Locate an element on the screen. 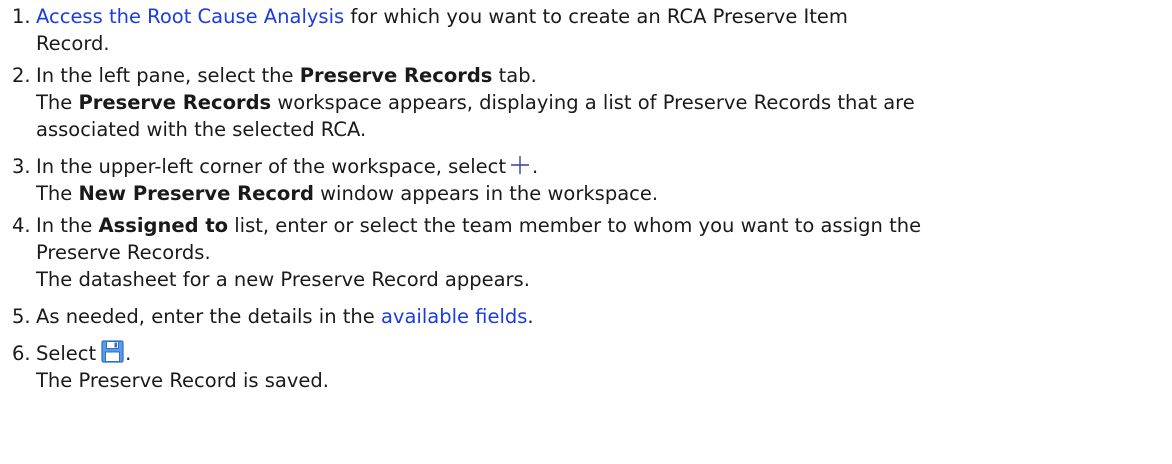 The width and height of the screenshot is (1172, 464). step-text-cont: Preserve Records. is located at coordinates (123, 252).